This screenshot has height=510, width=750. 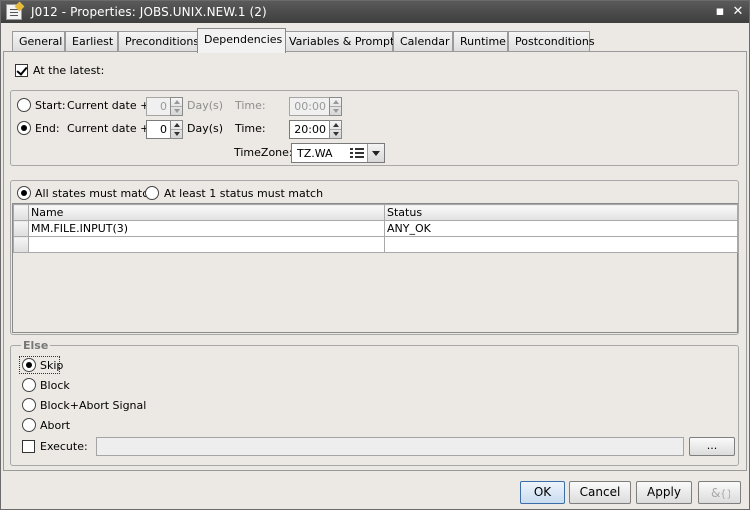 I want to click on else-legend: Else, so click(x=36, y=345).